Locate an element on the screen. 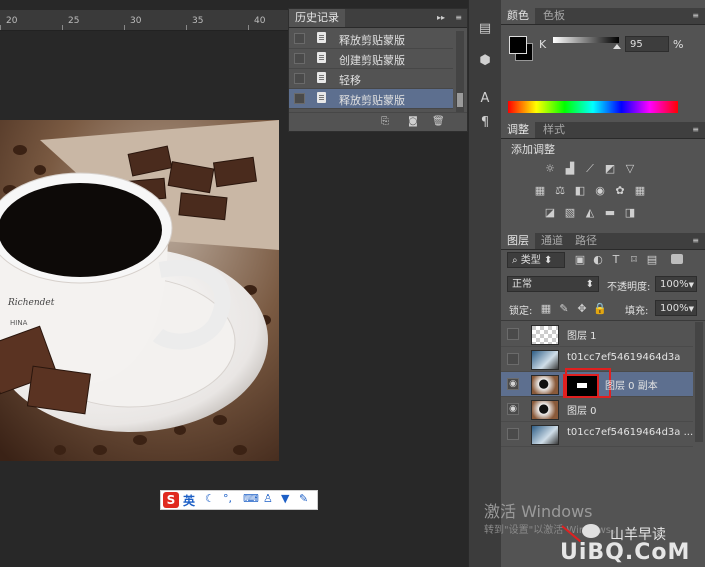  vibrance-icon: ▽ is located at coordinates (630, 169).